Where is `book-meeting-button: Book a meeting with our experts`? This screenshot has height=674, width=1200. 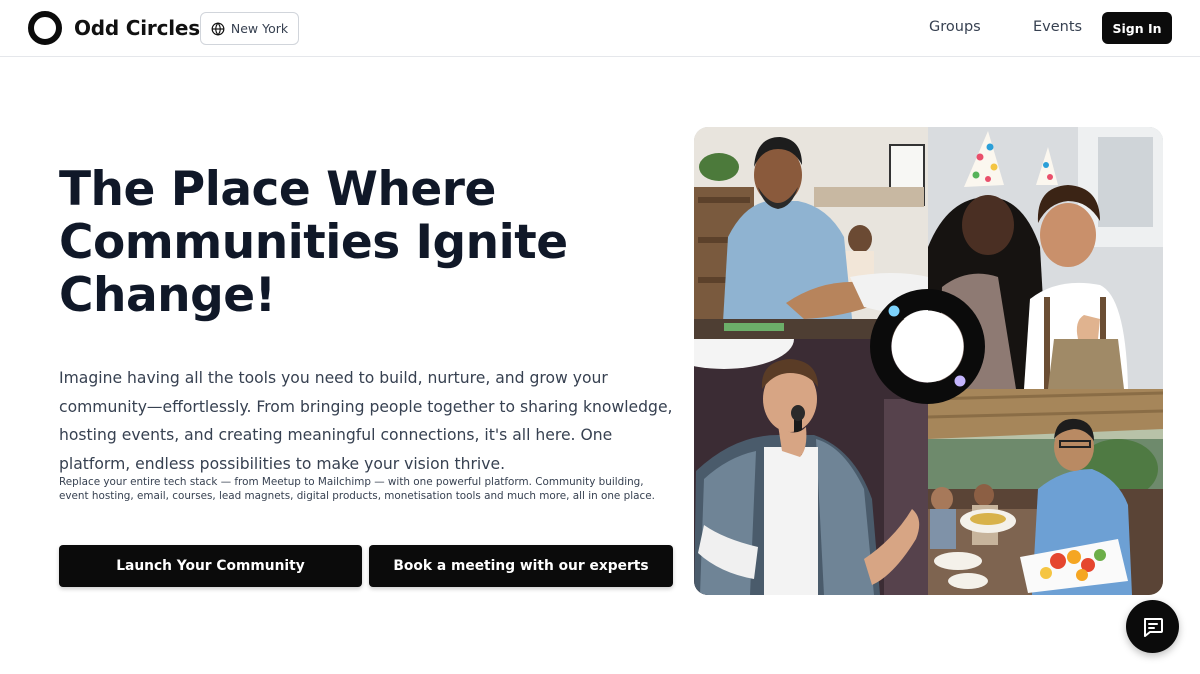
book-meeting-button: Book a meeting with our experts is located at coordinates (521, 566).